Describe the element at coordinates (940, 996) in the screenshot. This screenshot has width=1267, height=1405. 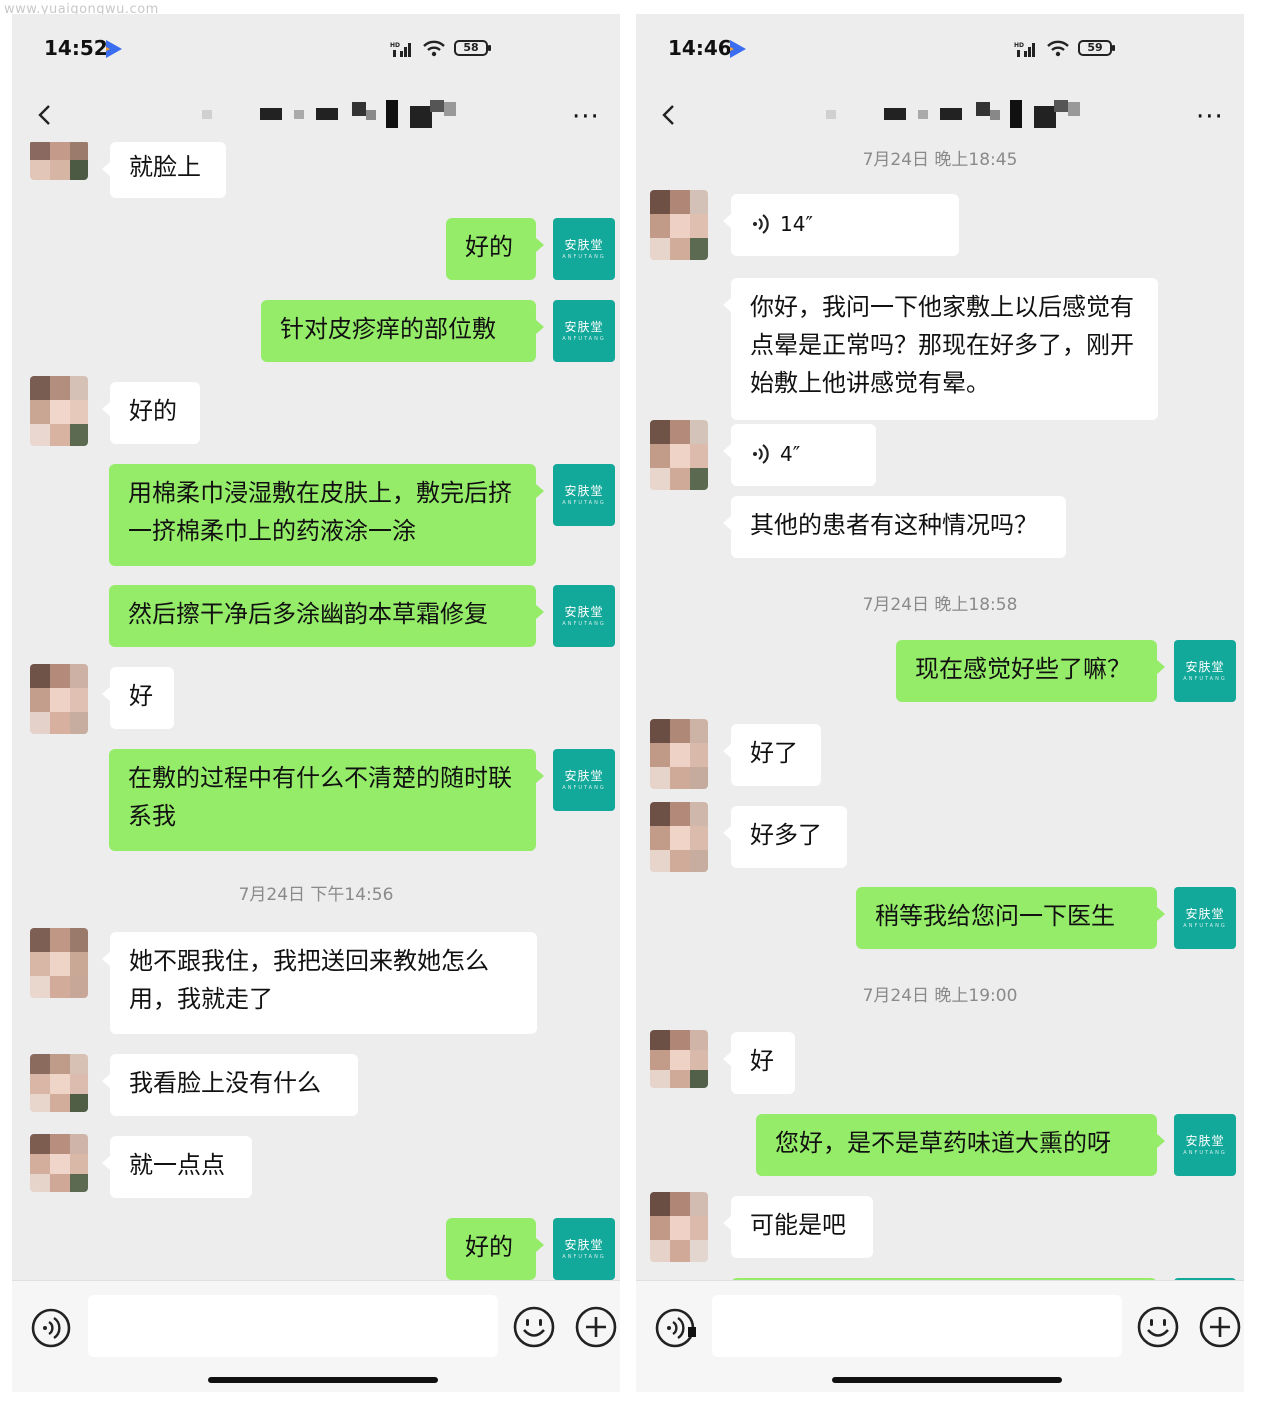
I see `timestamp: 7月24日 晚上19:00` at that location.